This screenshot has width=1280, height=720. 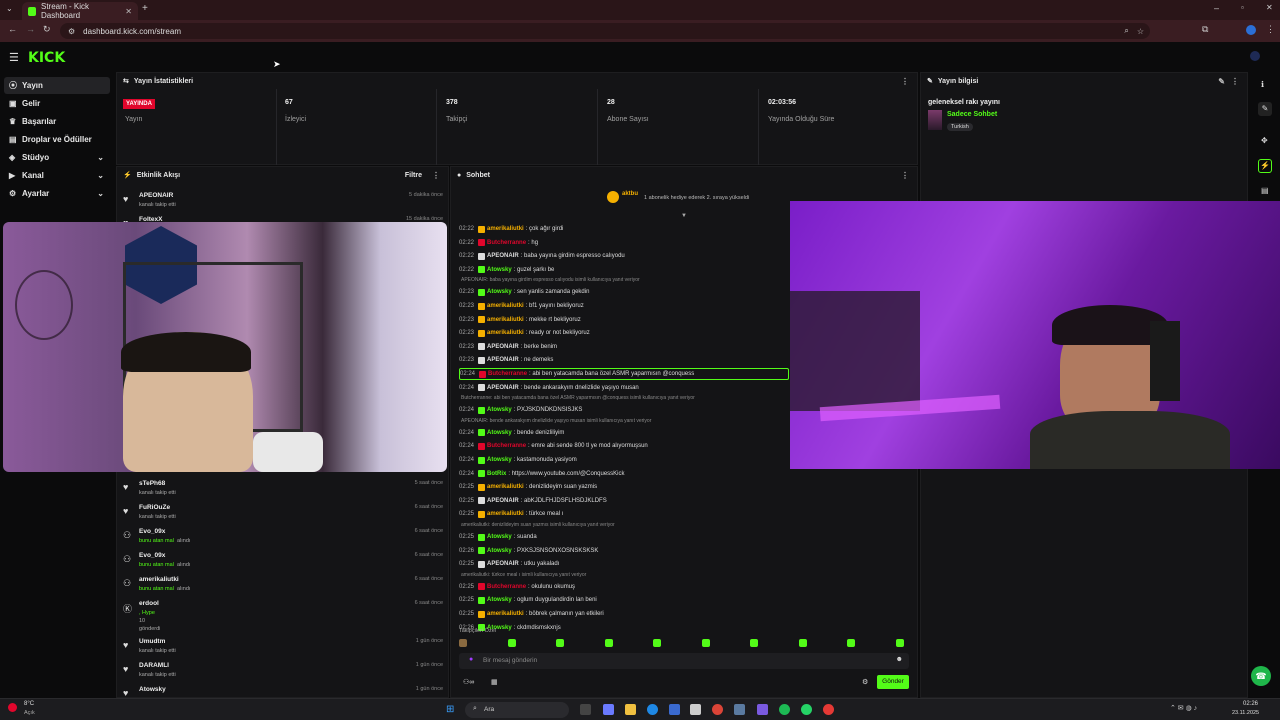 I want to click on obs-icon, so click(x=828, y=709).